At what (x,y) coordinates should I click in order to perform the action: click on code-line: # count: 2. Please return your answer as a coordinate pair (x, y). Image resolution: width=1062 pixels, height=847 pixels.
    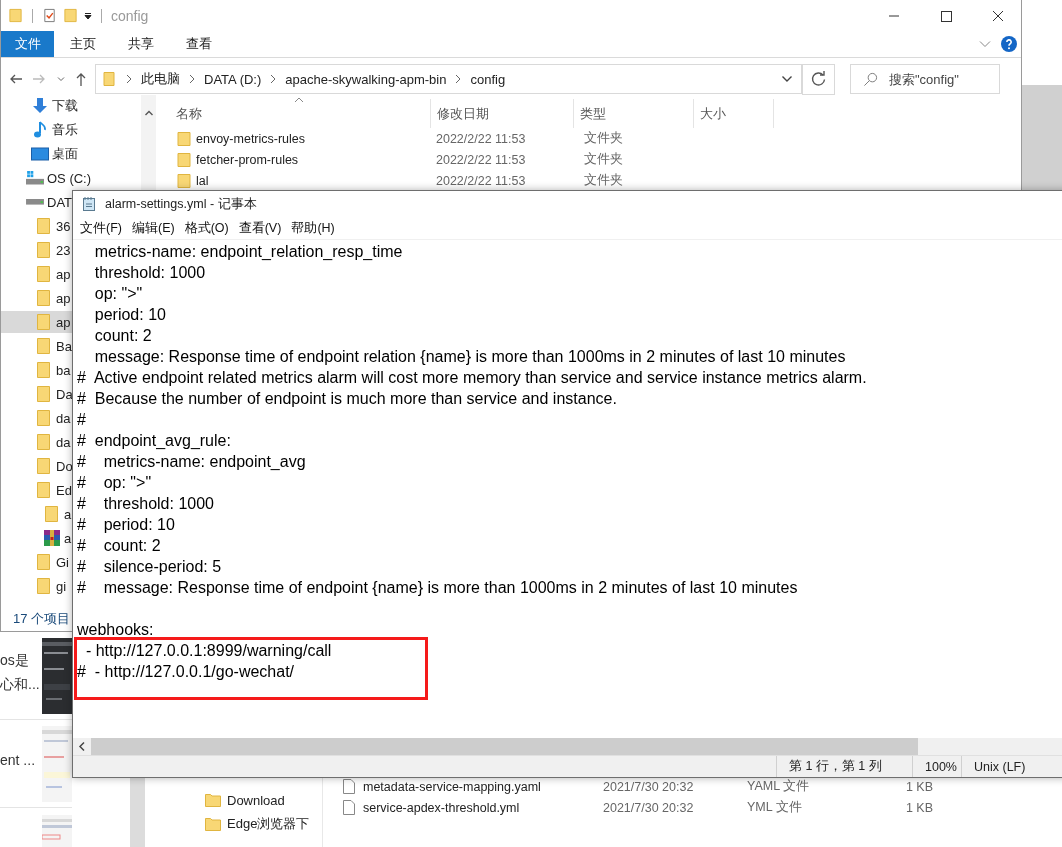
    Looking at the image, I should click on (119, 546).